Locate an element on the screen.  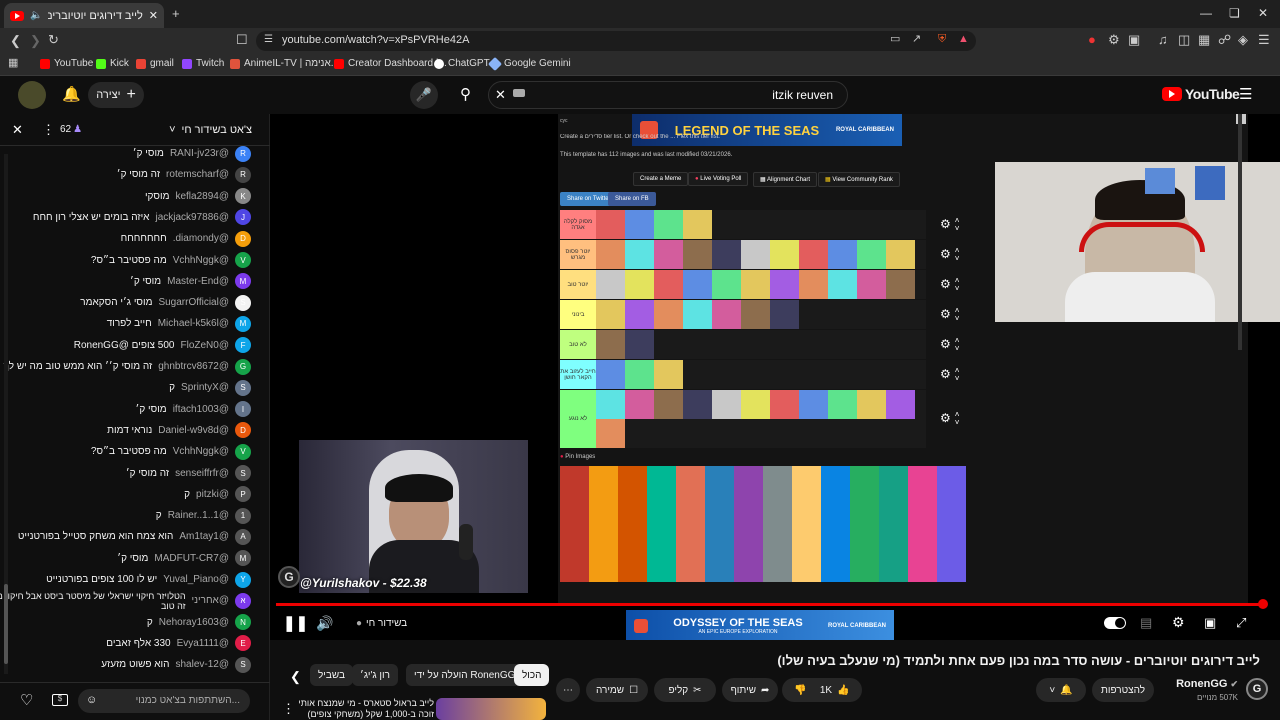
alignment-chart-button: ▦ Alignment Chart is located at coordinates (785, 179).